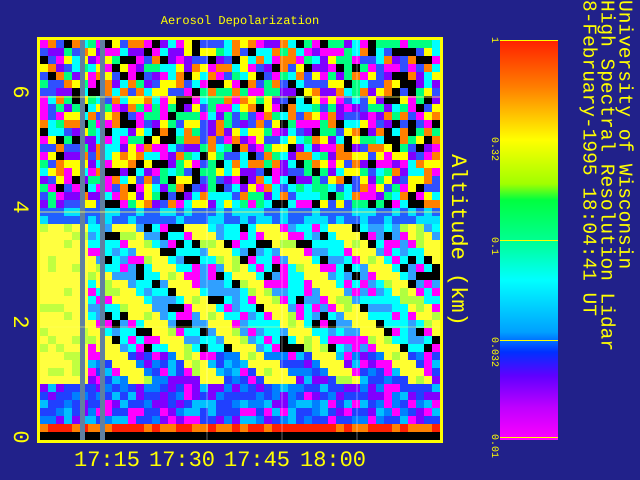 The image size is (640, 480). What do you see at coordinates (493, 40) in the screenshot?
I see `colorbar-tick-label: 1` at bounding box center [493, 40].